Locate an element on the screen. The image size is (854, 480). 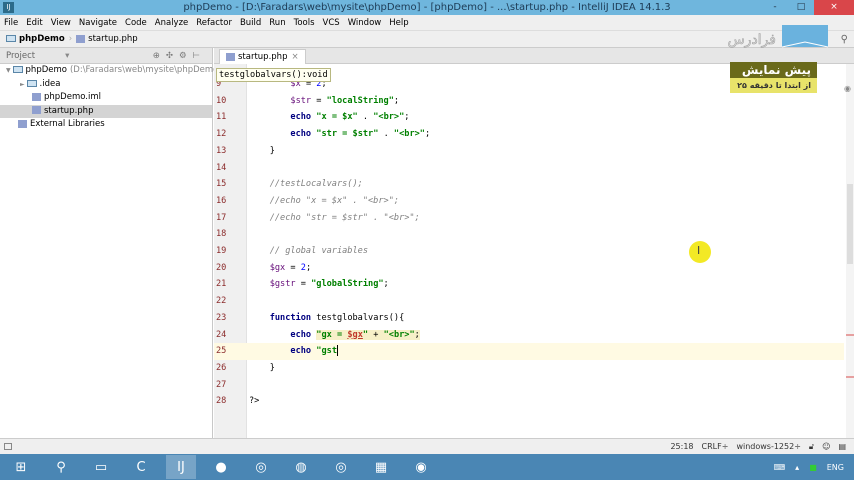
app-icon-2: ◎ is located at coordinates (341, 467).